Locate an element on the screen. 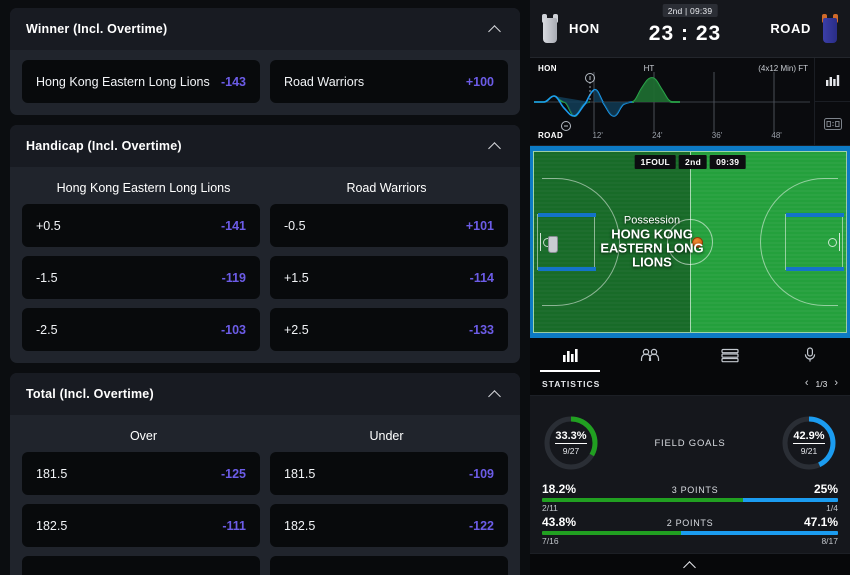 This screenshot has height=575, width=850. odds-button: -0.5 +101 is located at coordinates (389, 225).